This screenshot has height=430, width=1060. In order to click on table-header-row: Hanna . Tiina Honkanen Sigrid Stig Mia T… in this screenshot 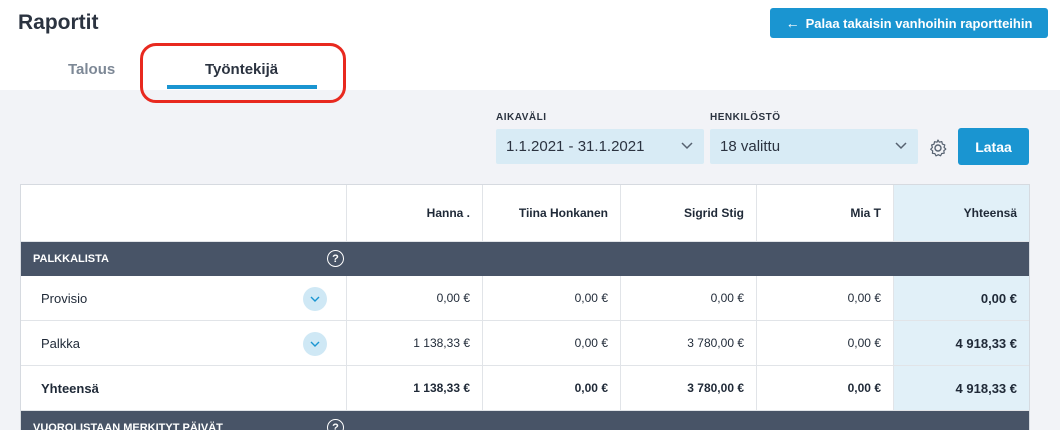, I will do `click(525, 213)`.